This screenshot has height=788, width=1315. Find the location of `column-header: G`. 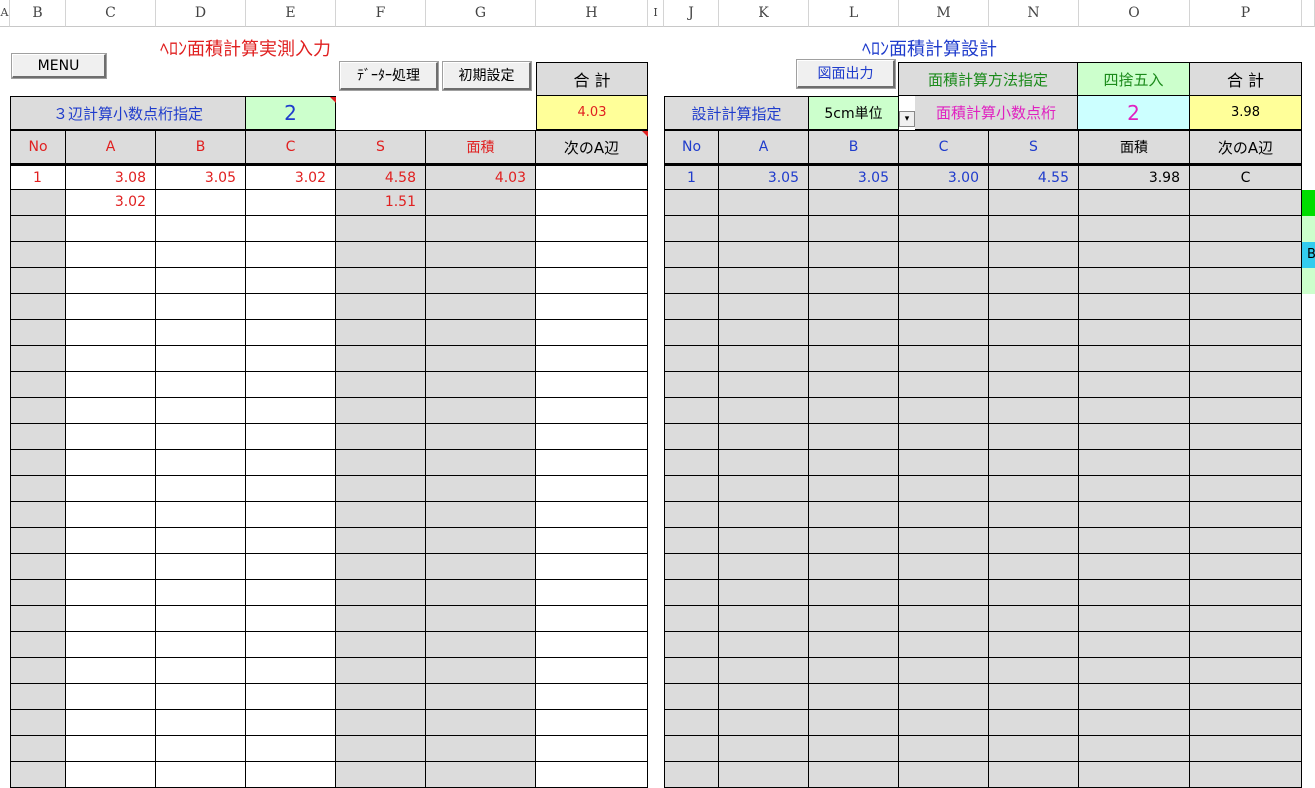

column-header: G is located at coordinates (481, 13).